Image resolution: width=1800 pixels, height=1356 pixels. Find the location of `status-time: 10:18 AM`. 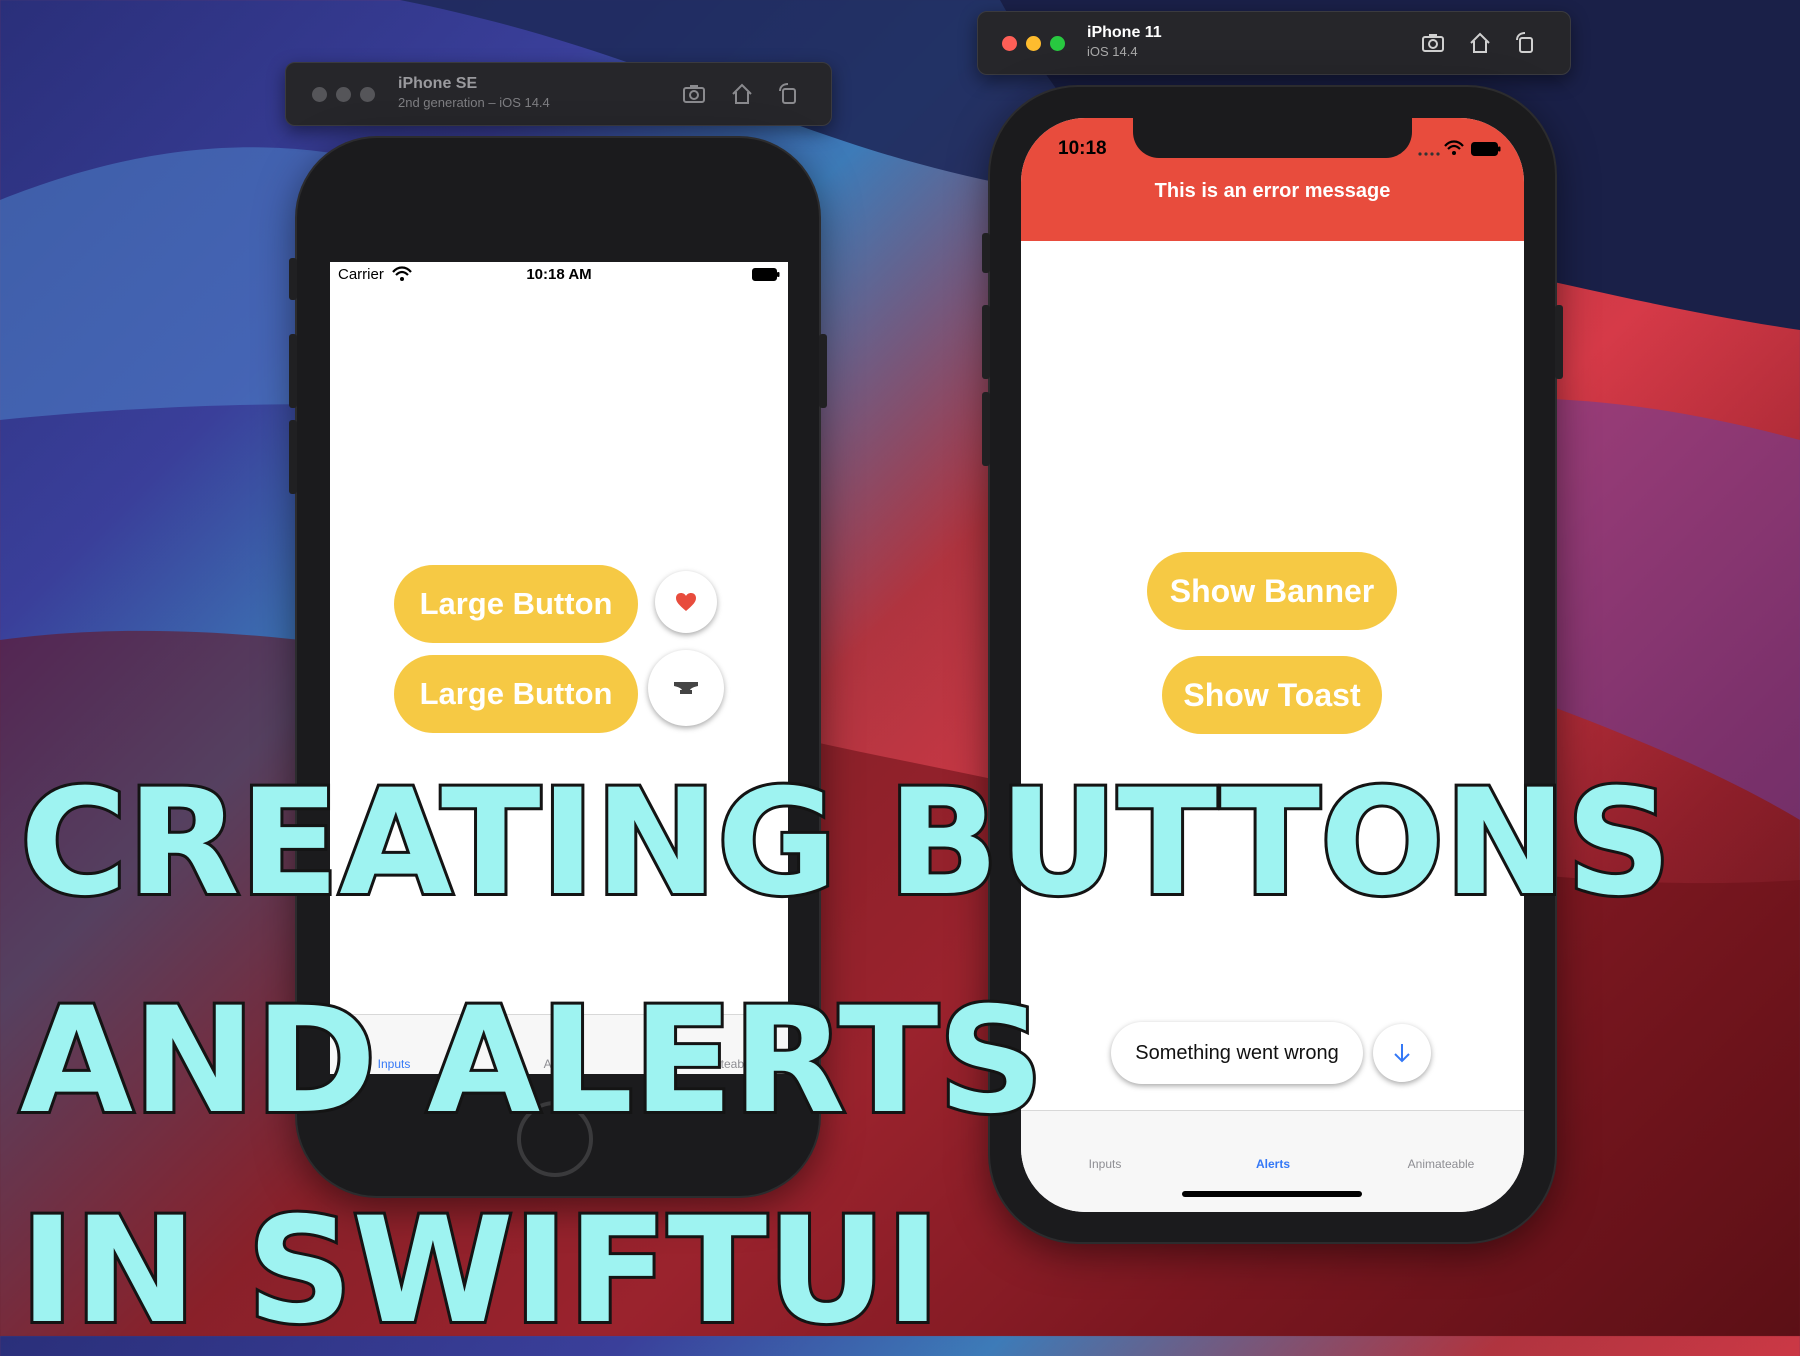

status-time: 10:18 AM is located at coordinates (559, 274).